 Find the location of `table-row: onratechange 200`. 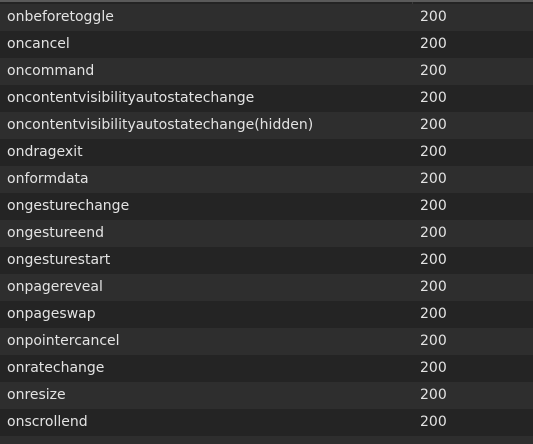

table-row: onratechange 200 is located at coordinates (266, 368).